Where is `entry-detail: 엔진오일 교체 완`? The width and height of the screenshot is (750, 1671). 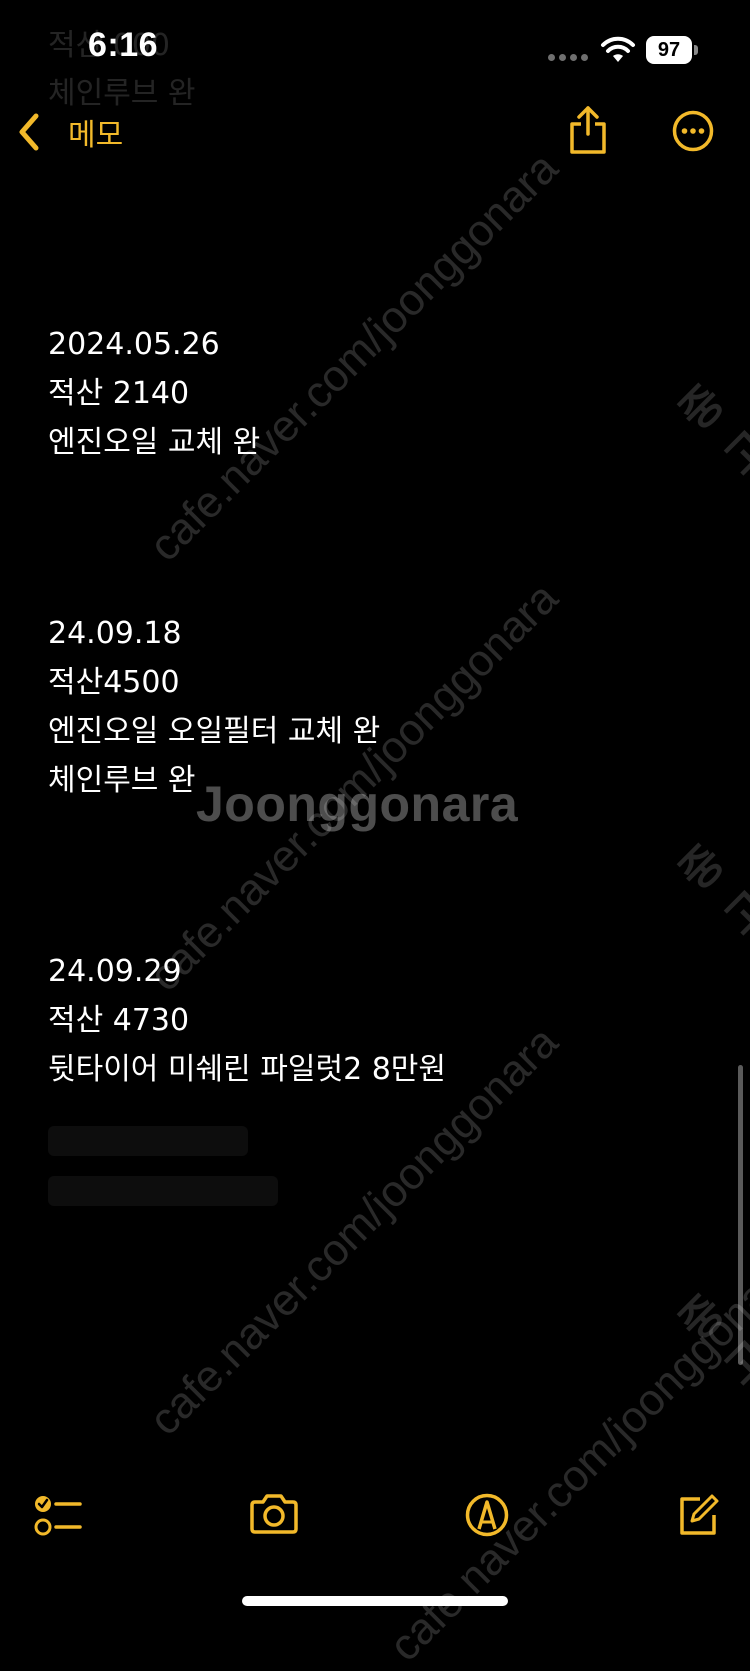
entry-detail: 엔진오일 교체 완 is located at coordinates (154, 442).